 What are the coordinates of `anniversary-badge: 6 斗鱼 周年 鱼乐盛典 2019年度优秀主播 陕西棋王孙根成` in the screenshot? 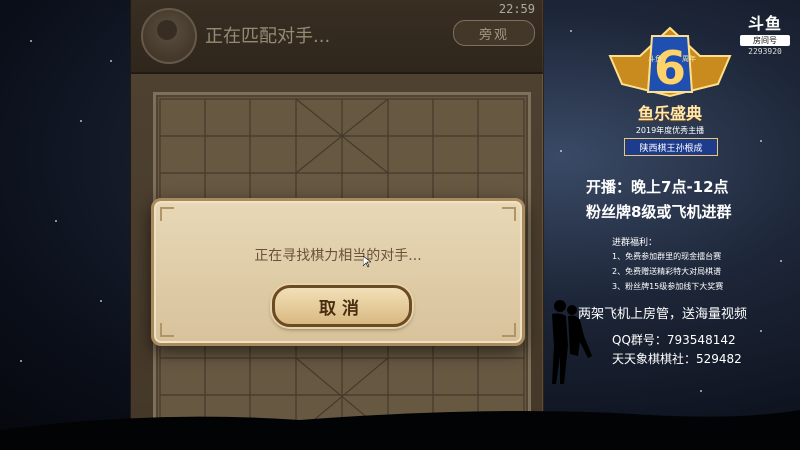 It's located at (670, 94).